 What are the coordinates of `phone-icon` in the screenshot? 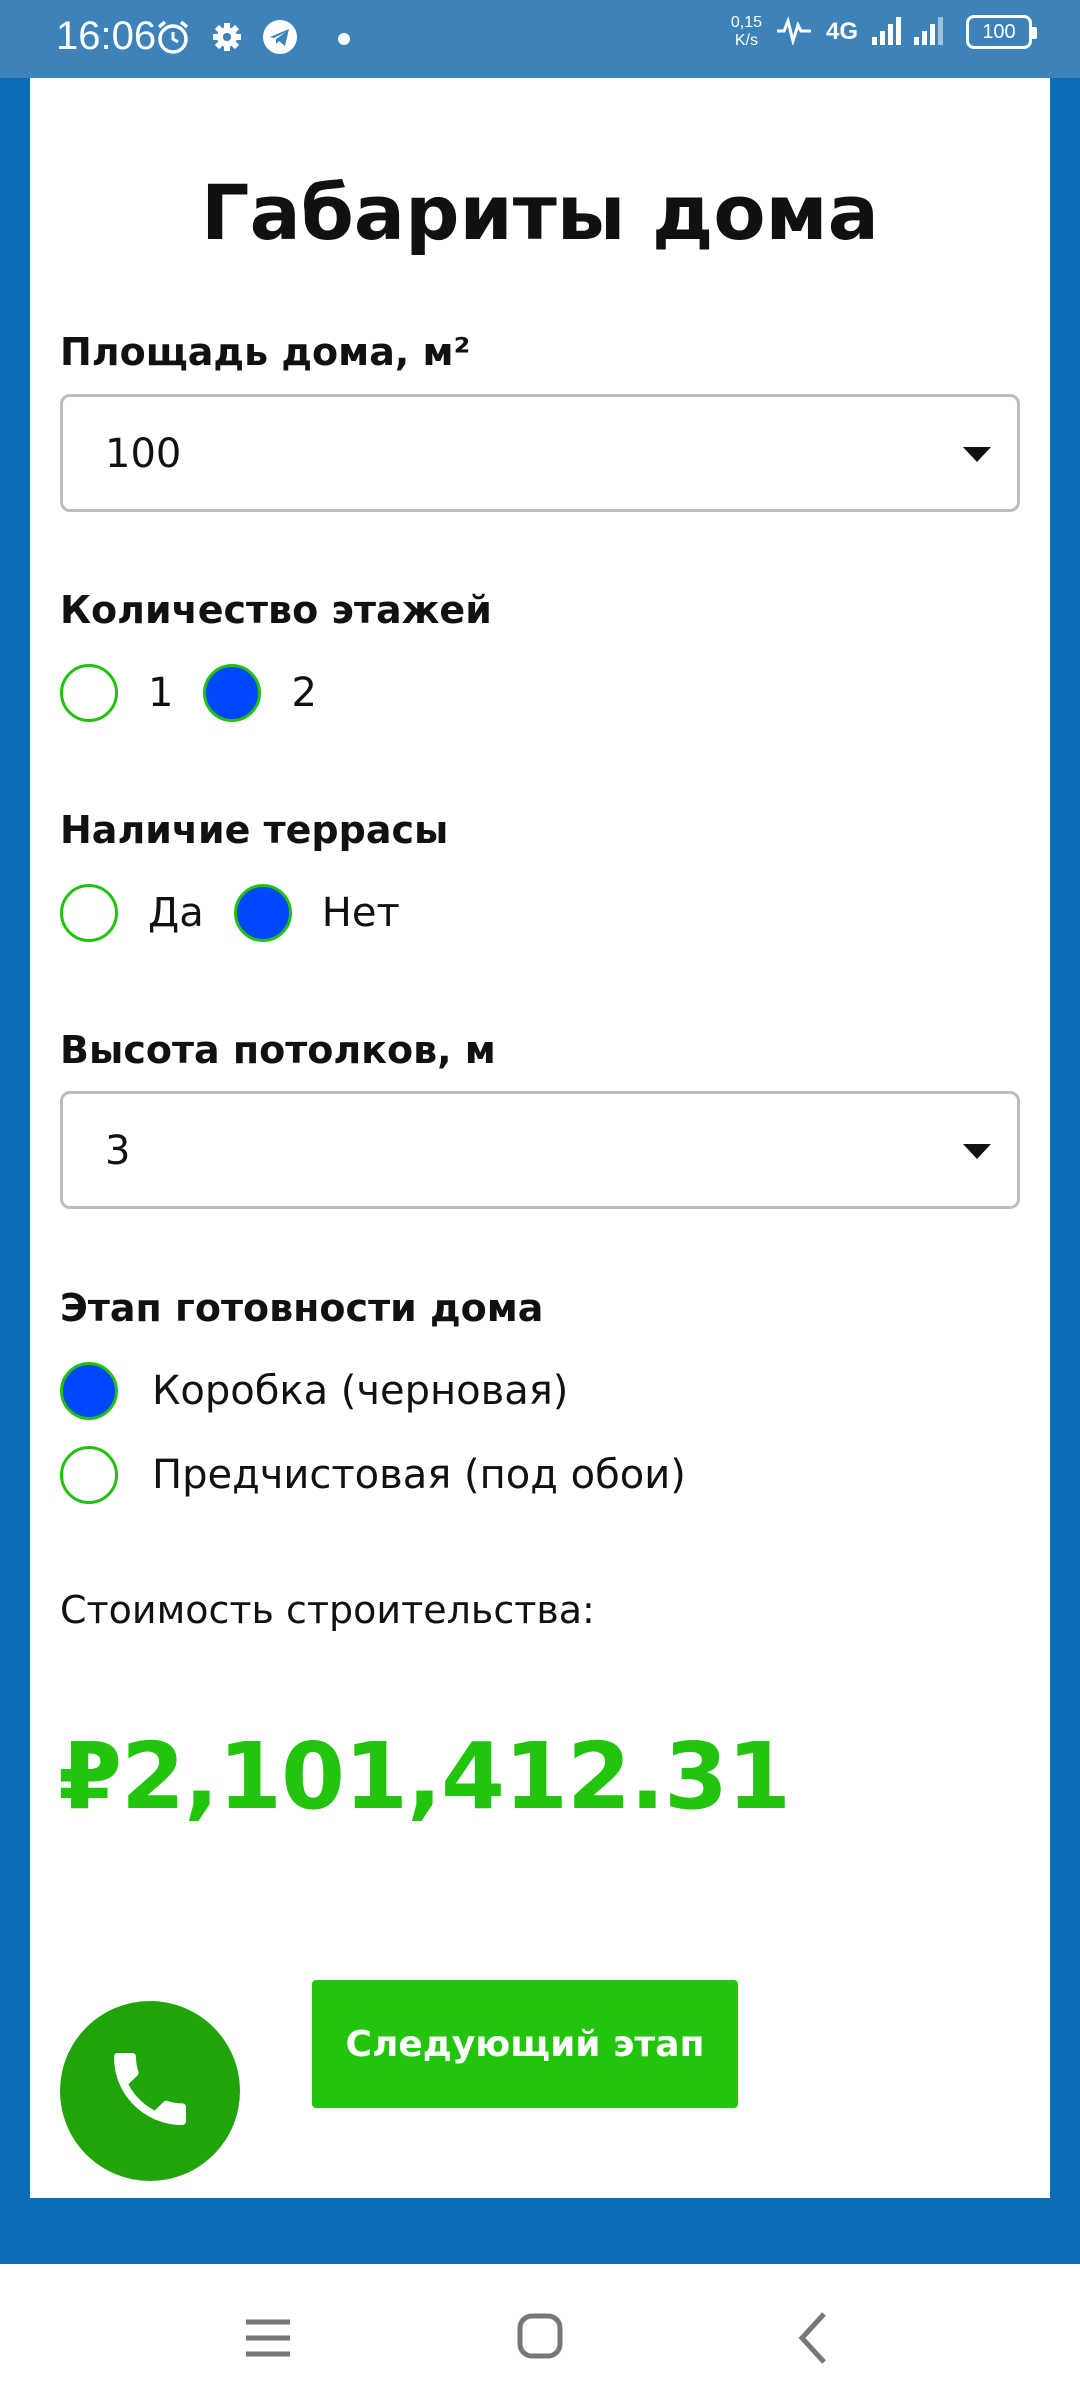 It's located at (150, 2091).